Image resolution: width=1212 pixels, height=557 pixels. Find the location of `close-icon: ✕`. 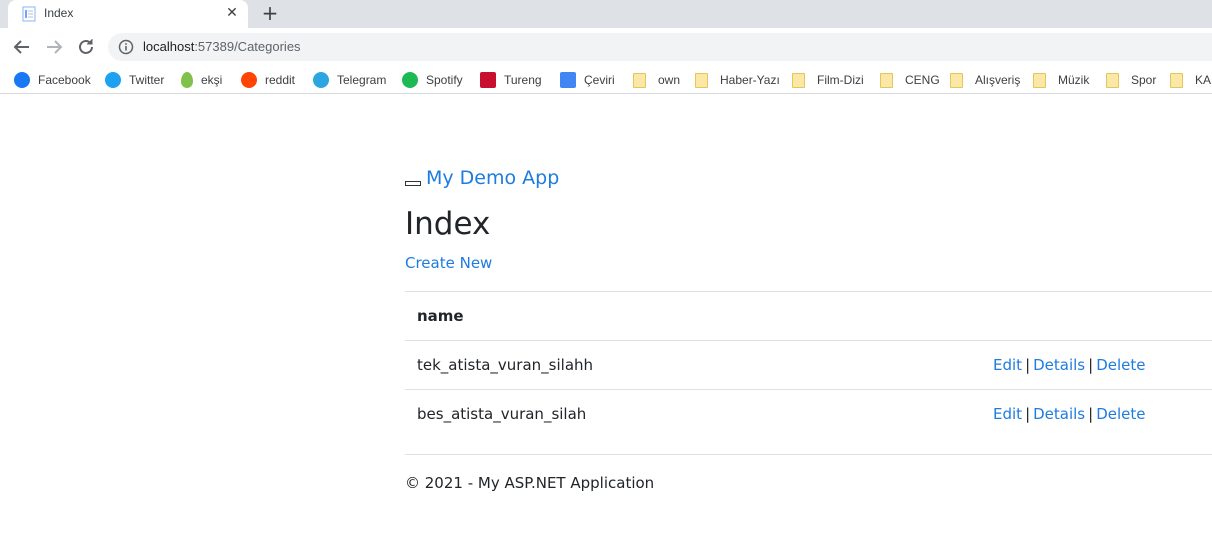

close-icon: ✕ is located at coordinates (232, 13).